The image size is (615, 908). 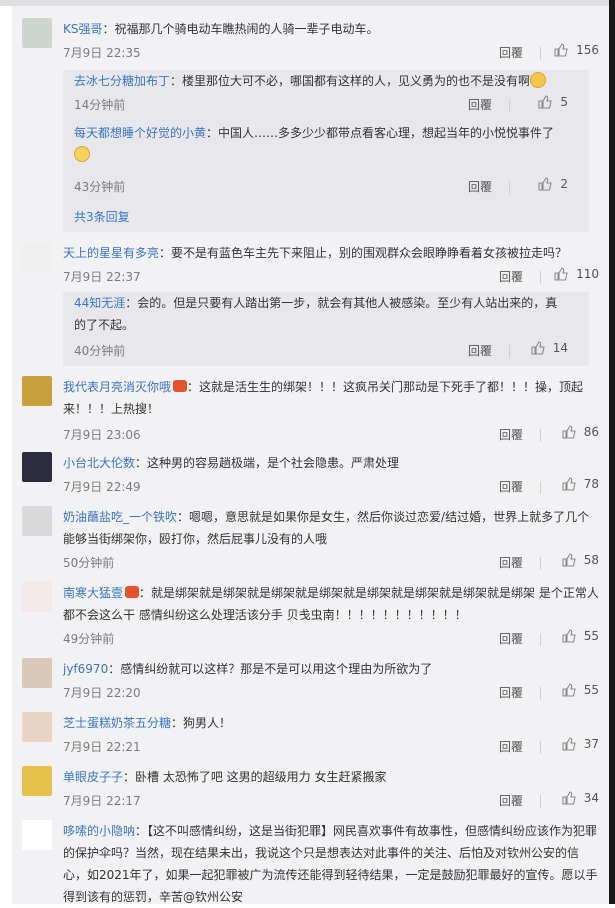 I want to click on comment-meta: 49分钟前 回覆 55, so click(x=331, y=639).